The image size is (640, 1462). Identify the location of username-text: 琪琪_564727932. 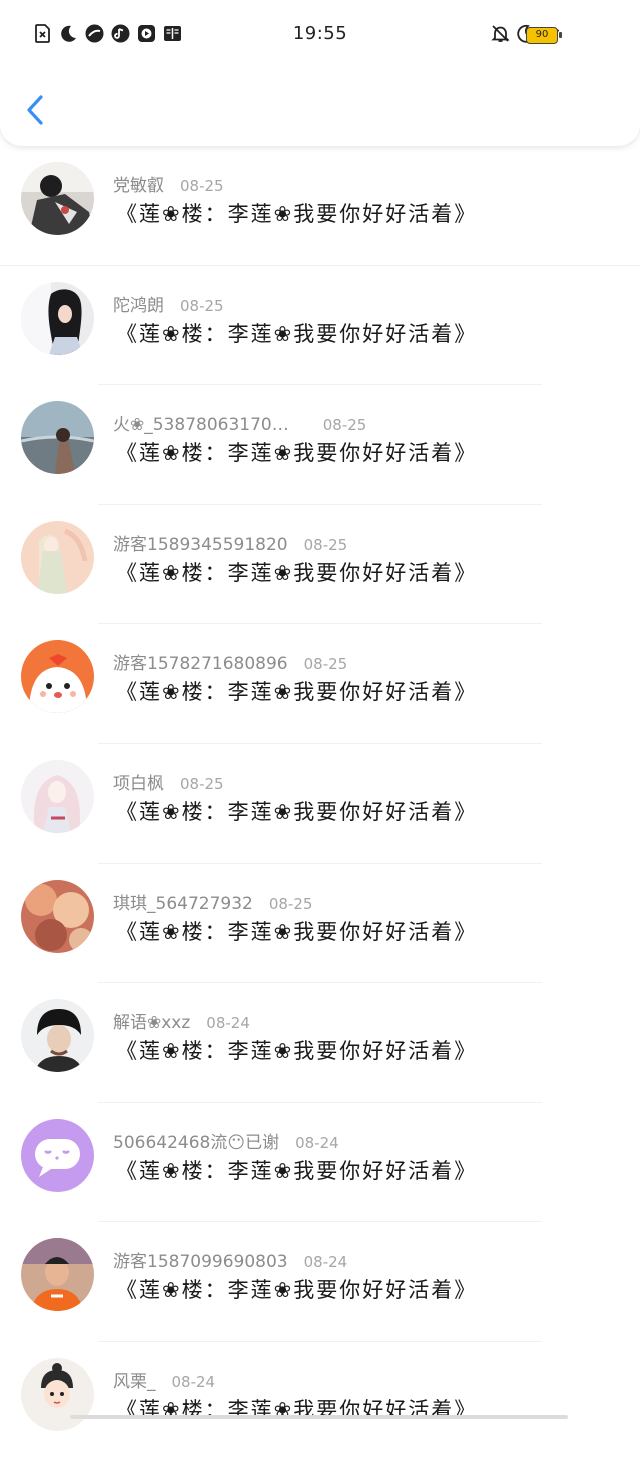
(183, 903).